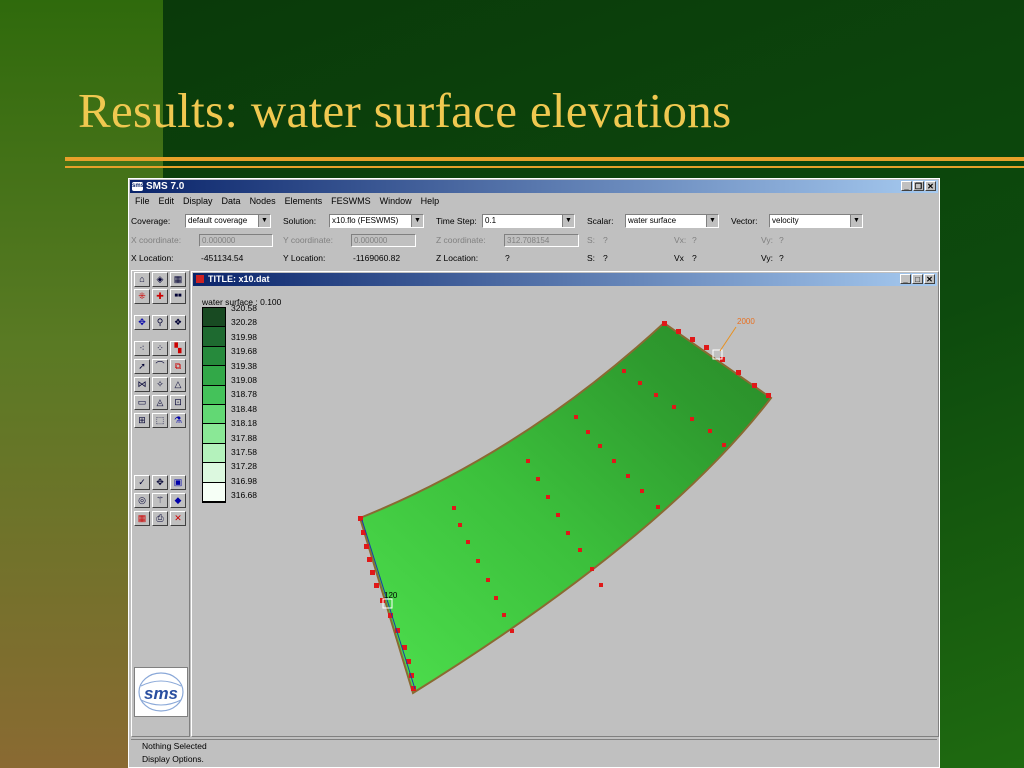 The height and width of the screenshot is (768, 1024). I want to click on solution-value: x10.flo (FESWMS), so click(365, 220).